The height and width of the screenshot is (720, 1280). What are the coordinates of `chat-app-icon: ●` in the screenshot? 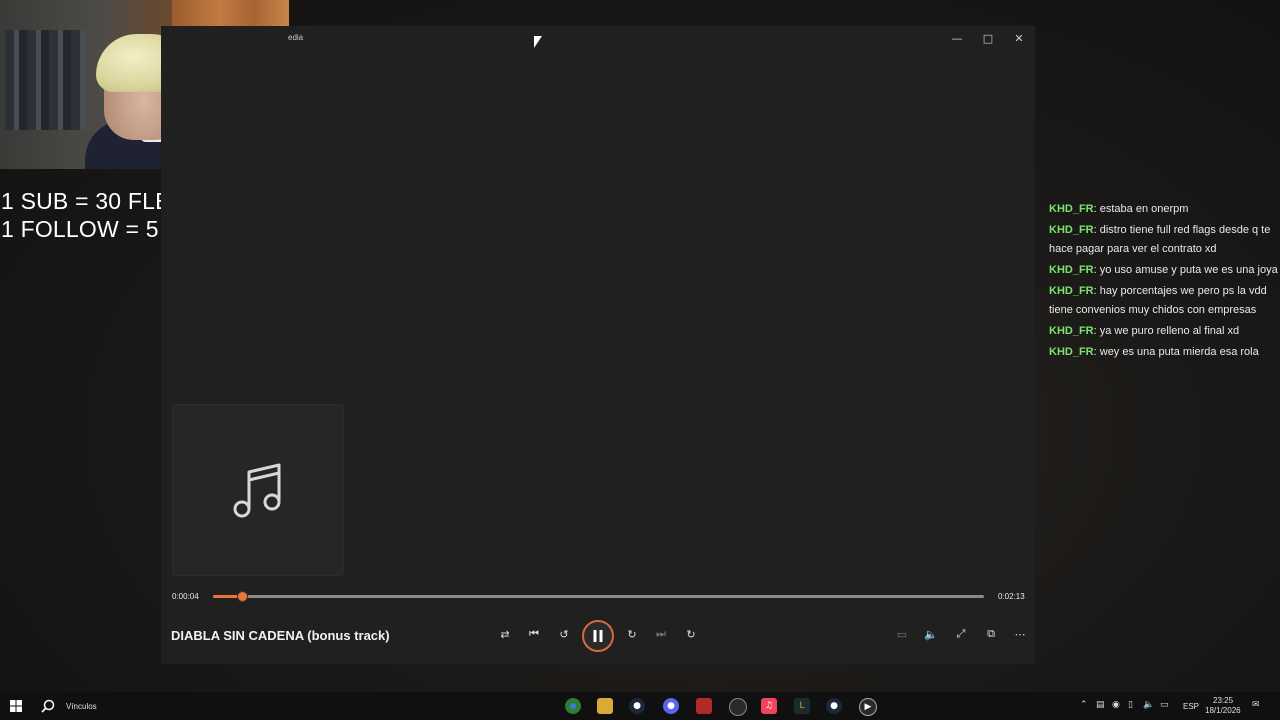 It's located at (671, 706).